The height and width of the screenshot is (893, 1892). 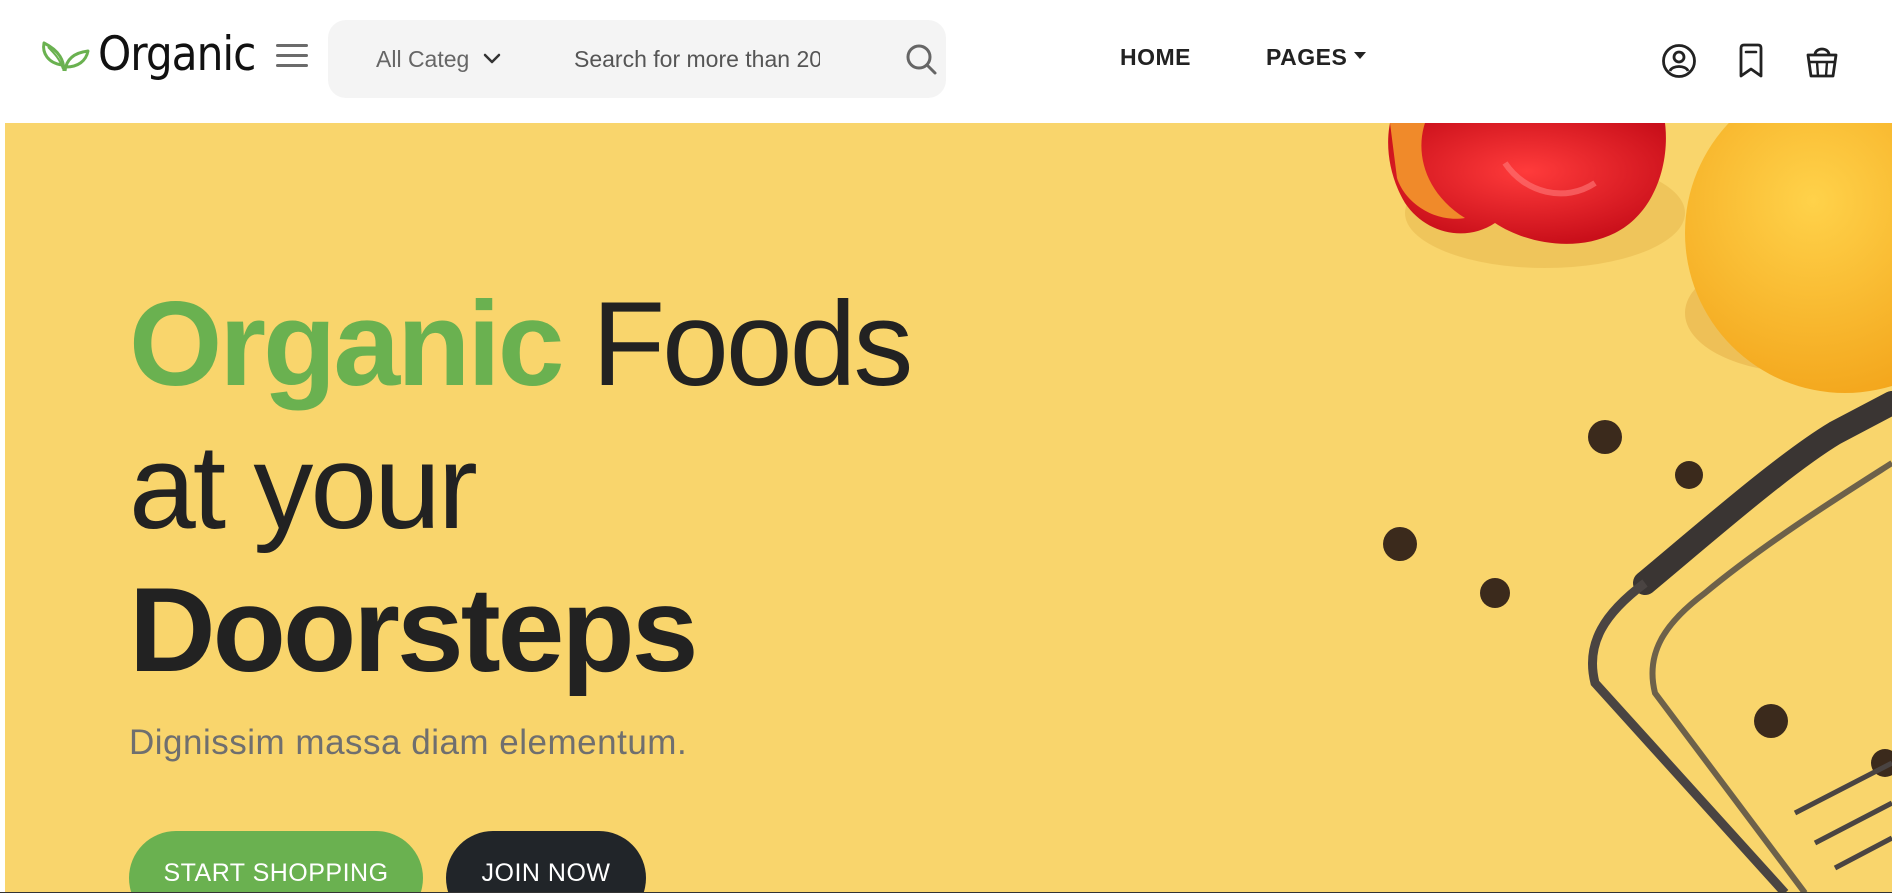 I want to click on nav-home: HOME, so click(x=1155, y=57).